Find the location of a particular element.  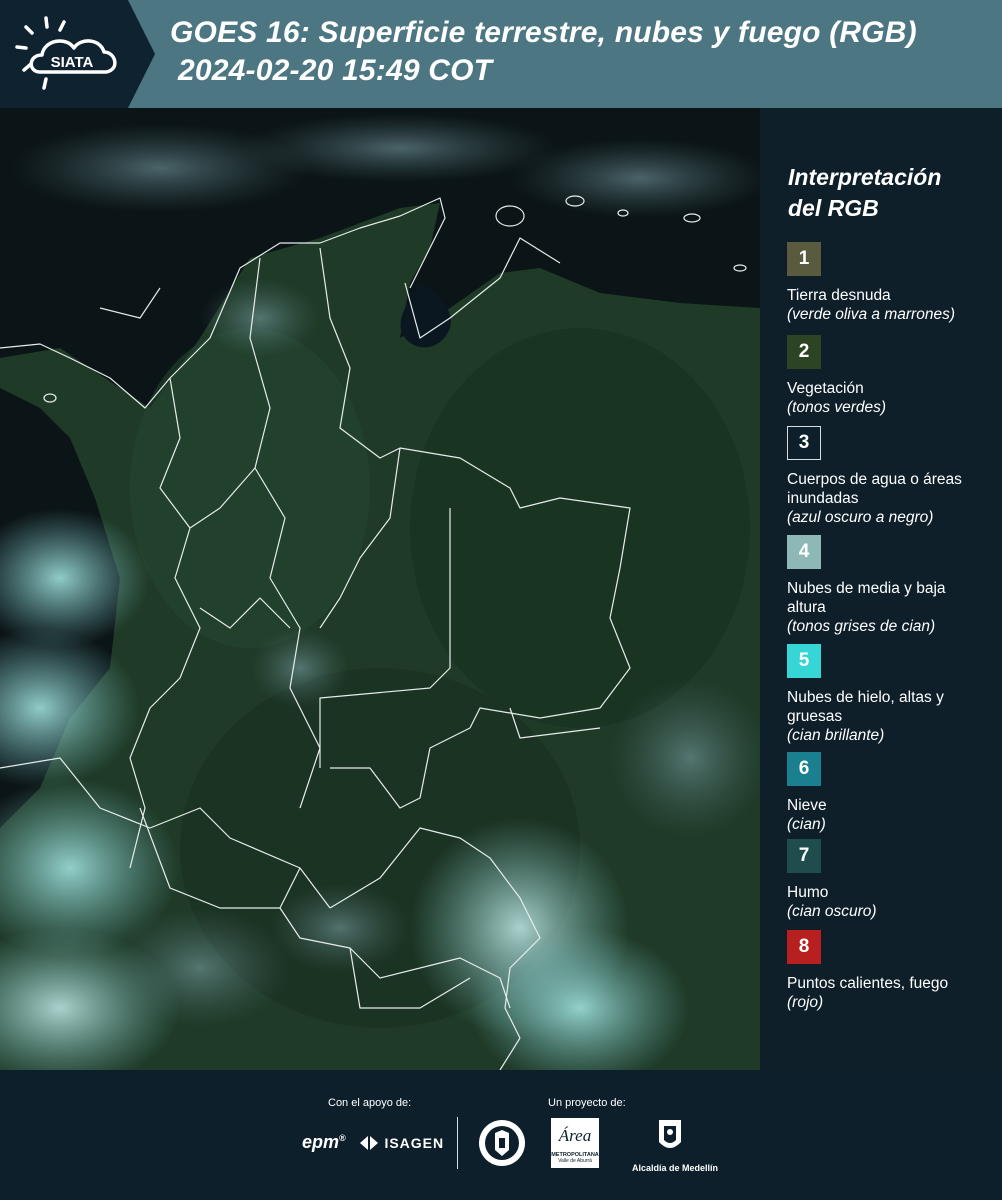

legend-label-hint: (azul oscuro a negro) is located at coordinates (860, 517).